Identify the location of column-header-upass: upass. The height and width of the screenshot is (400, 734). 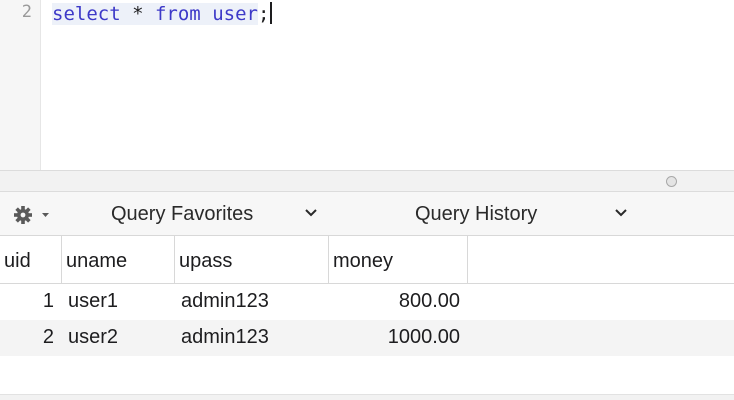
(252, 259).